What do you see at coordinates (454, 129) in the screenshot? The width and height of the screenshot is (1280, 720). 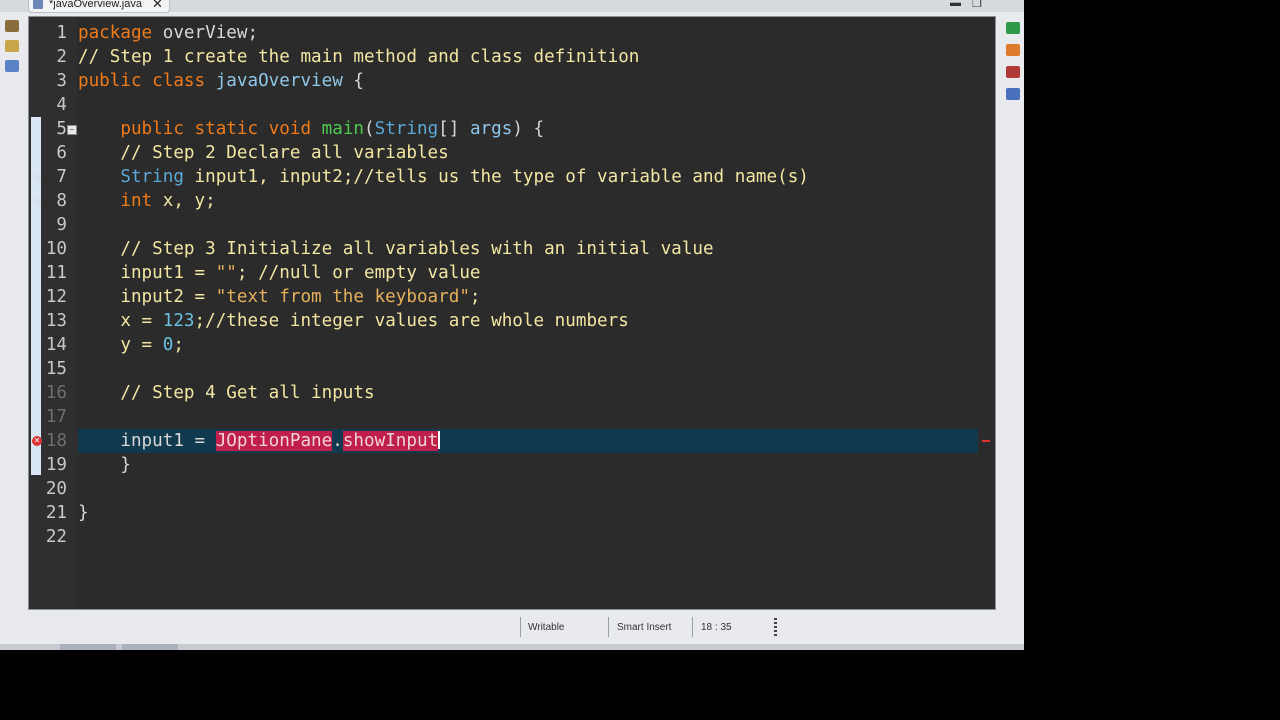 I see `code-token: []` at bounding box center [454, 129].